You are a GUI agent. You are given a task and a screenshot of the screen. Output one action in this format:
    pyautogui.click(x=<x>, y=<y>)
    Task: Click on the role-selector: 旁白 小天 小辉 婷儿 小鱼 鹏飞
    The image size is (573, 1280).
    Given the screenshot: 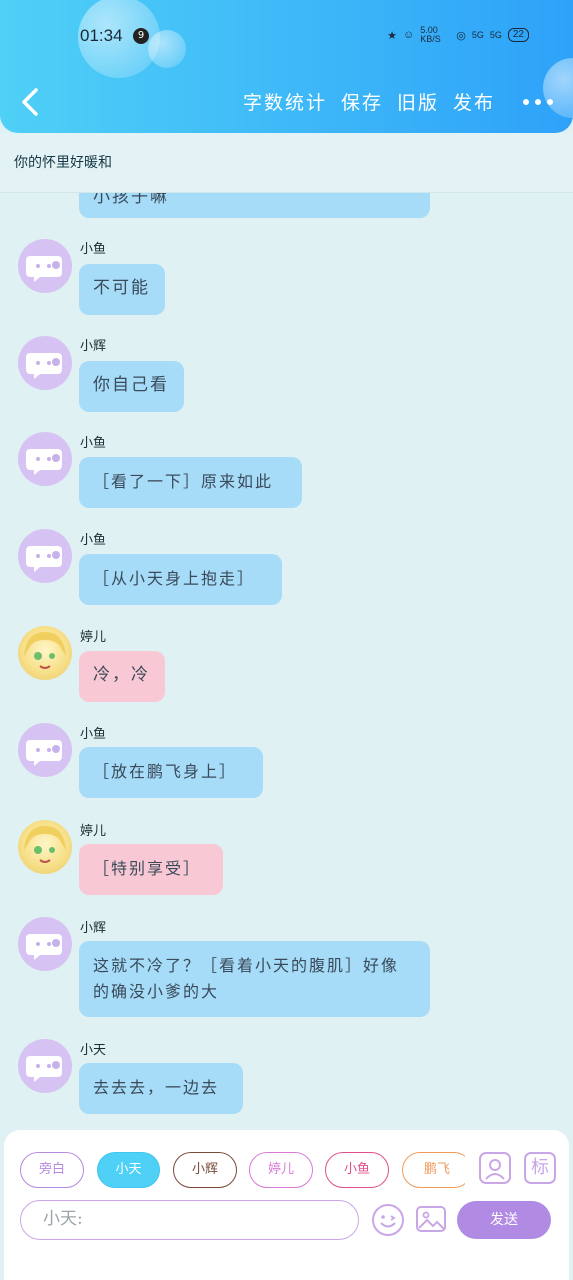 What is the action you would take?
    pyautogui.click(x=242, y=1170)
    